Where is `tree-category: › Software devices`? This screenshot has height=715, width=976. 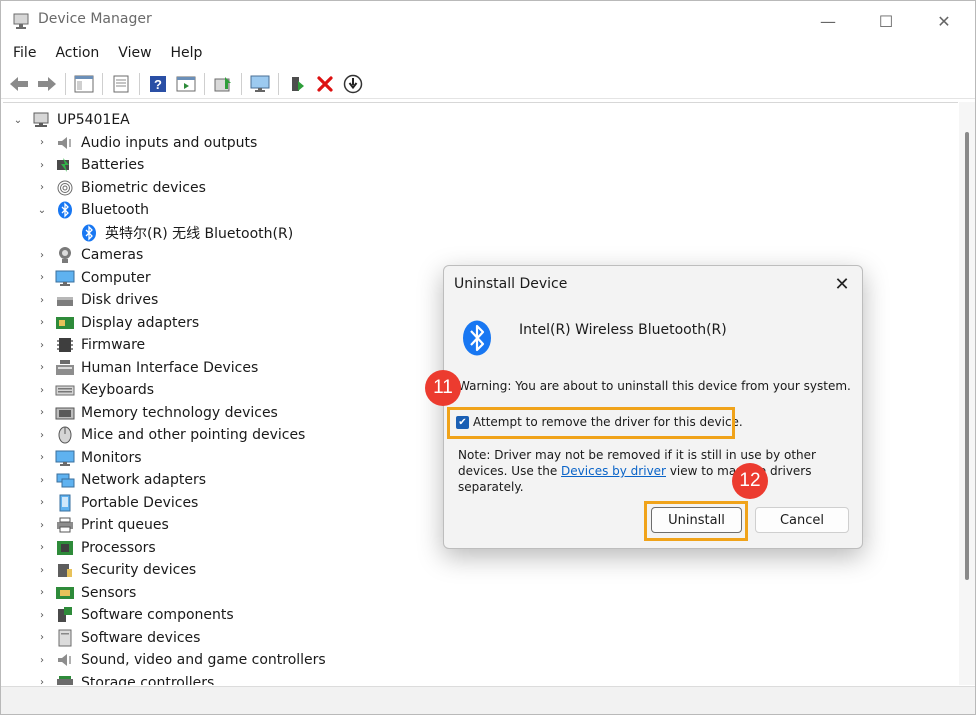 tree-category: › Software devices is located at coordinates (117, 638).